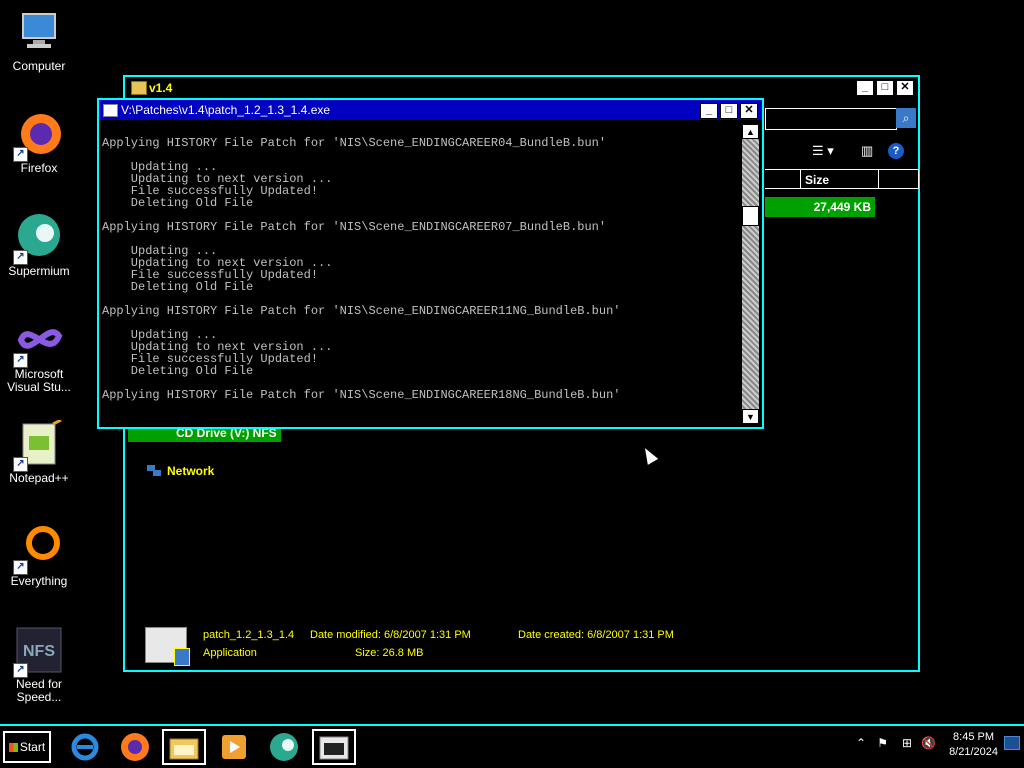  What do you see at coordinates (899, 179) in the screenshot?
I see `column-header-extra` at bounding box center [899, 179].